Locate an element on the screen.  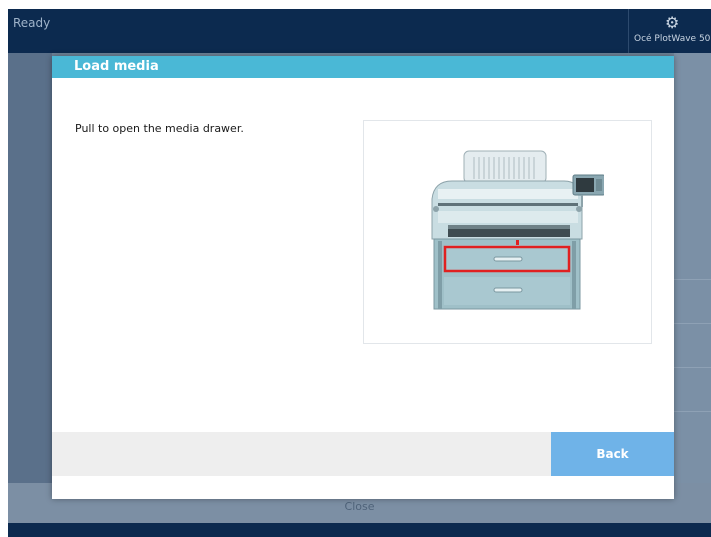
dialog-title: Load media is located at coordinates (116, 66).